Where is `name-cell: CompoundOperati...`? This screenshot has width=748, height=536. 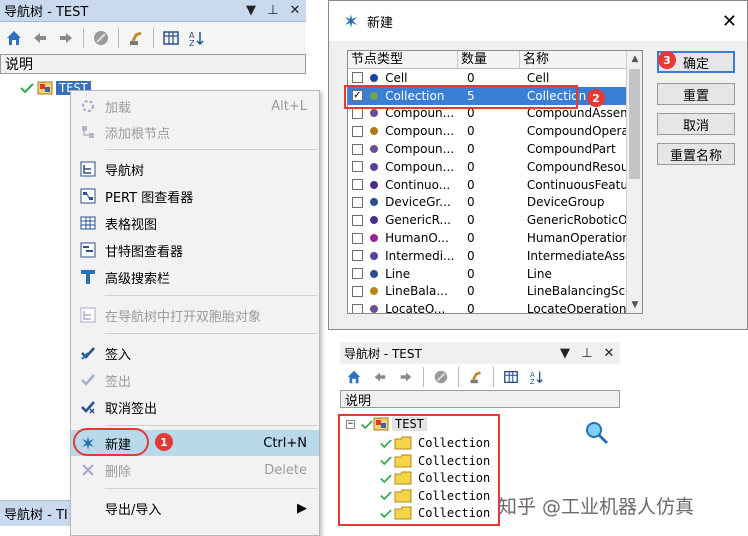
name-cell: CompoundOperati... is located at coordinates (576, 131).